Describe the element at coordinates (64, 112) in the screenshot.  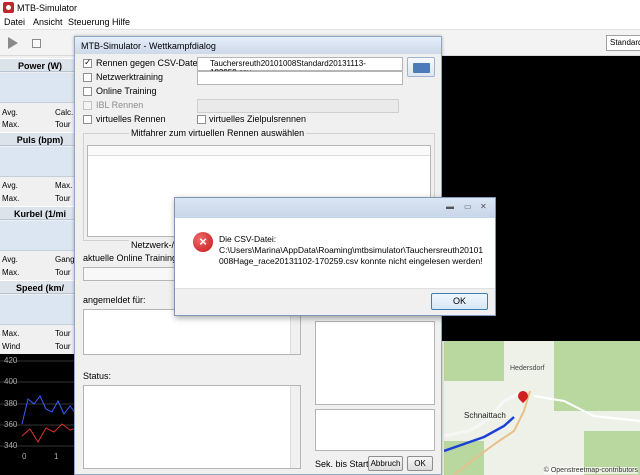
I see `power-calc-label: Calc.` at that location.